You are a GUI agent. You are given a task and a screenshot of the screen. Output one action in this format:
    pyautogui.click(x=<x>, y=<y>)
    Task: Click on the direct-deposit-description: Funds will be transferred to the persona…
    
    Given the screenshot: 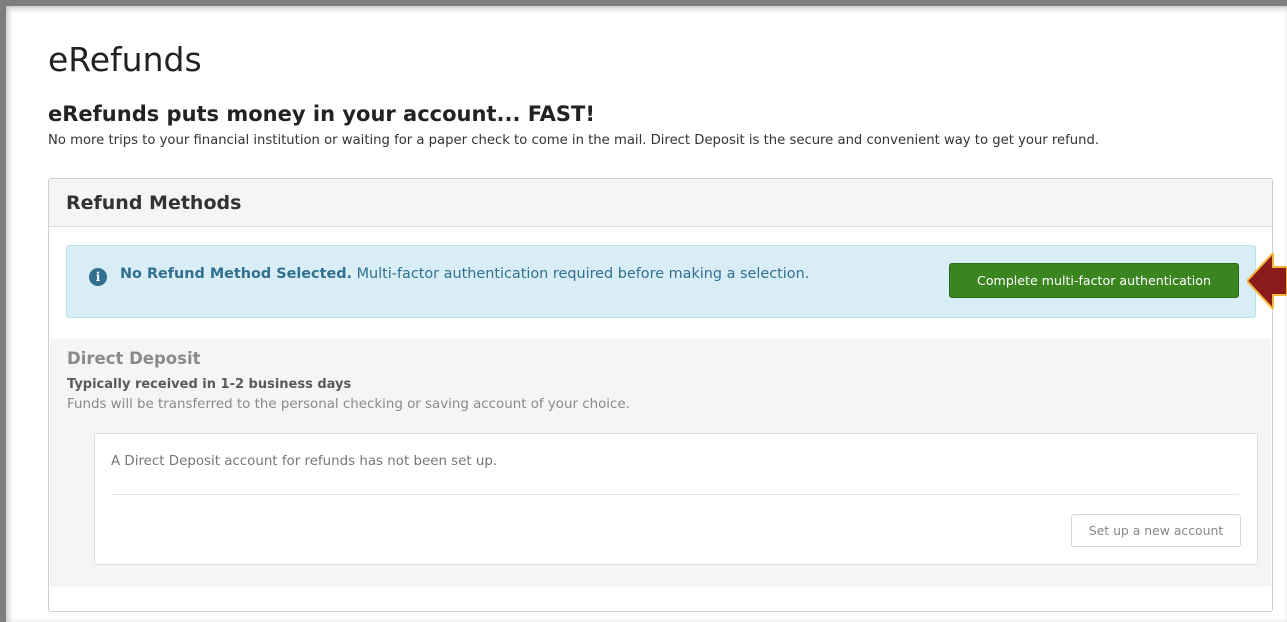 What is the action you would take?
    pyautogui.click(x=348, y=404)
    